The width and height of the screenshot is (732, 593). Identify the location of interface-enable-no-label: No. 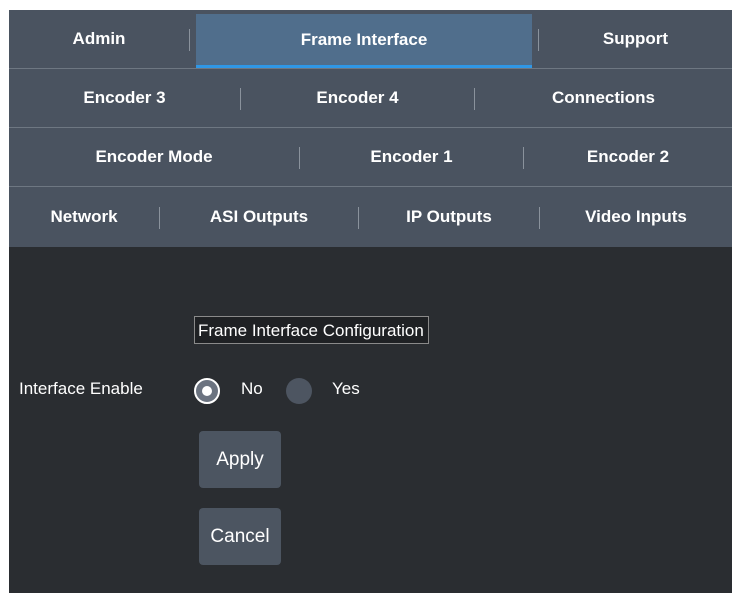
(252, 389).